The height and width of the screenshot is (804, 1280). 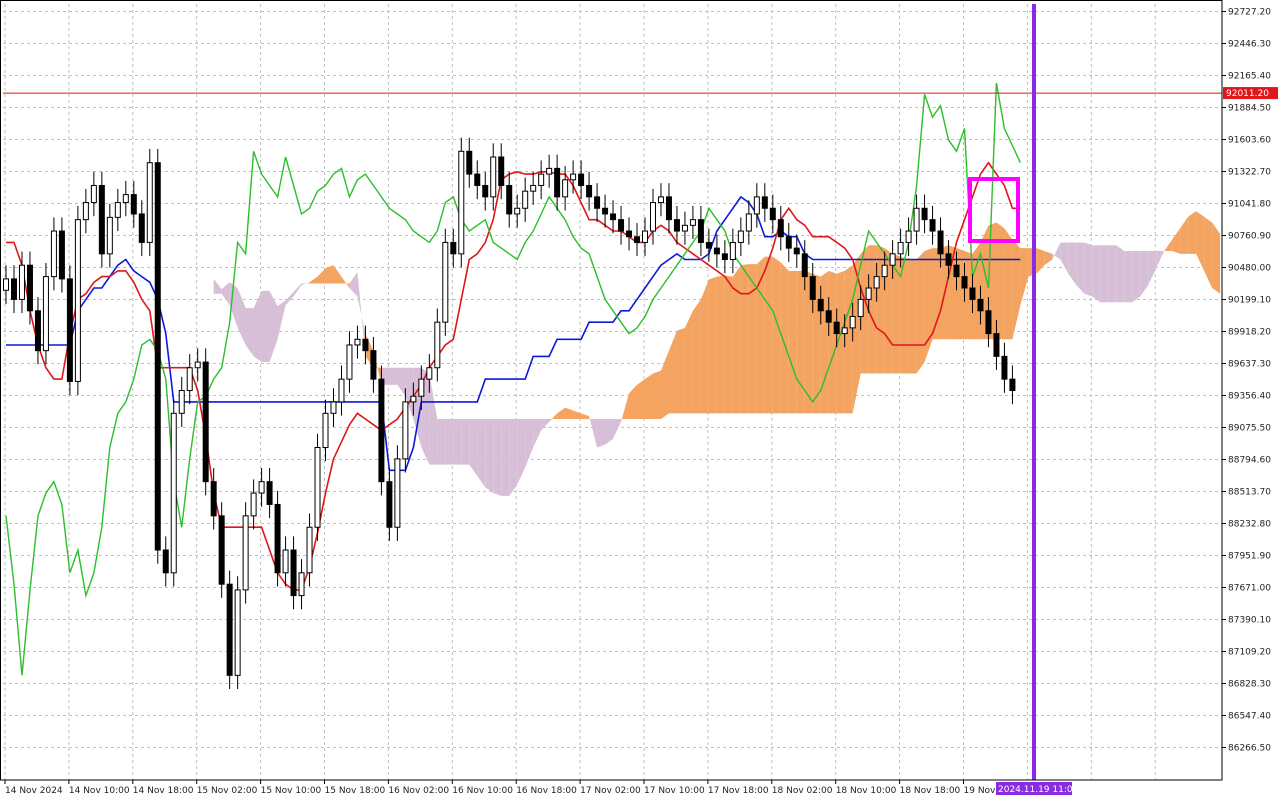 I want to click on x-tick-label: 18 Nov 10:00, so click(x=866, y=791).